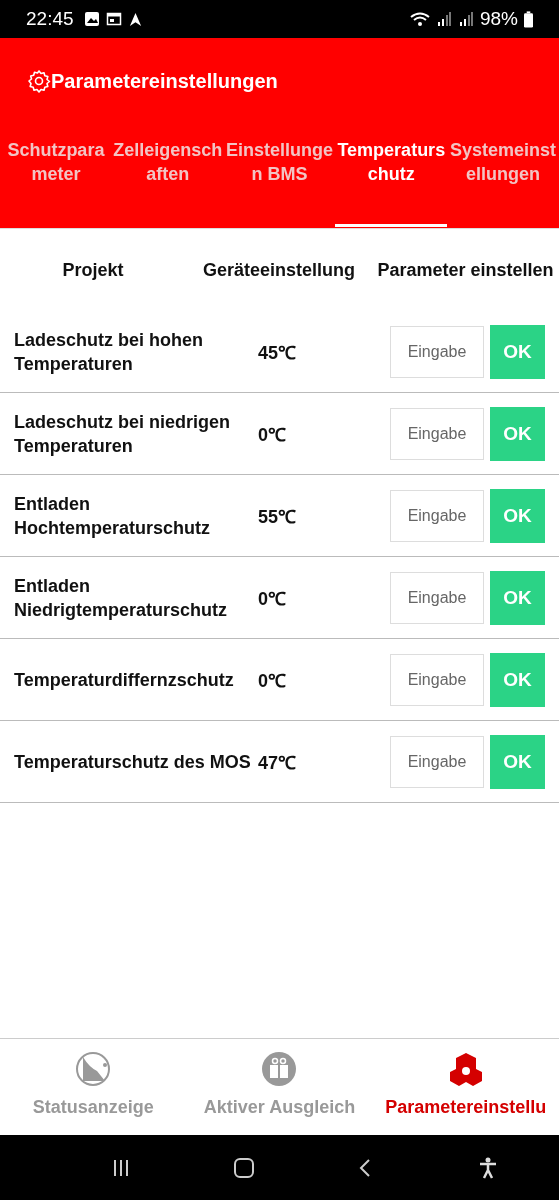  What do you see at coordinates (419, 19) in the screenshot?
I see `wifi-icon` at bounding box center [419, 19].